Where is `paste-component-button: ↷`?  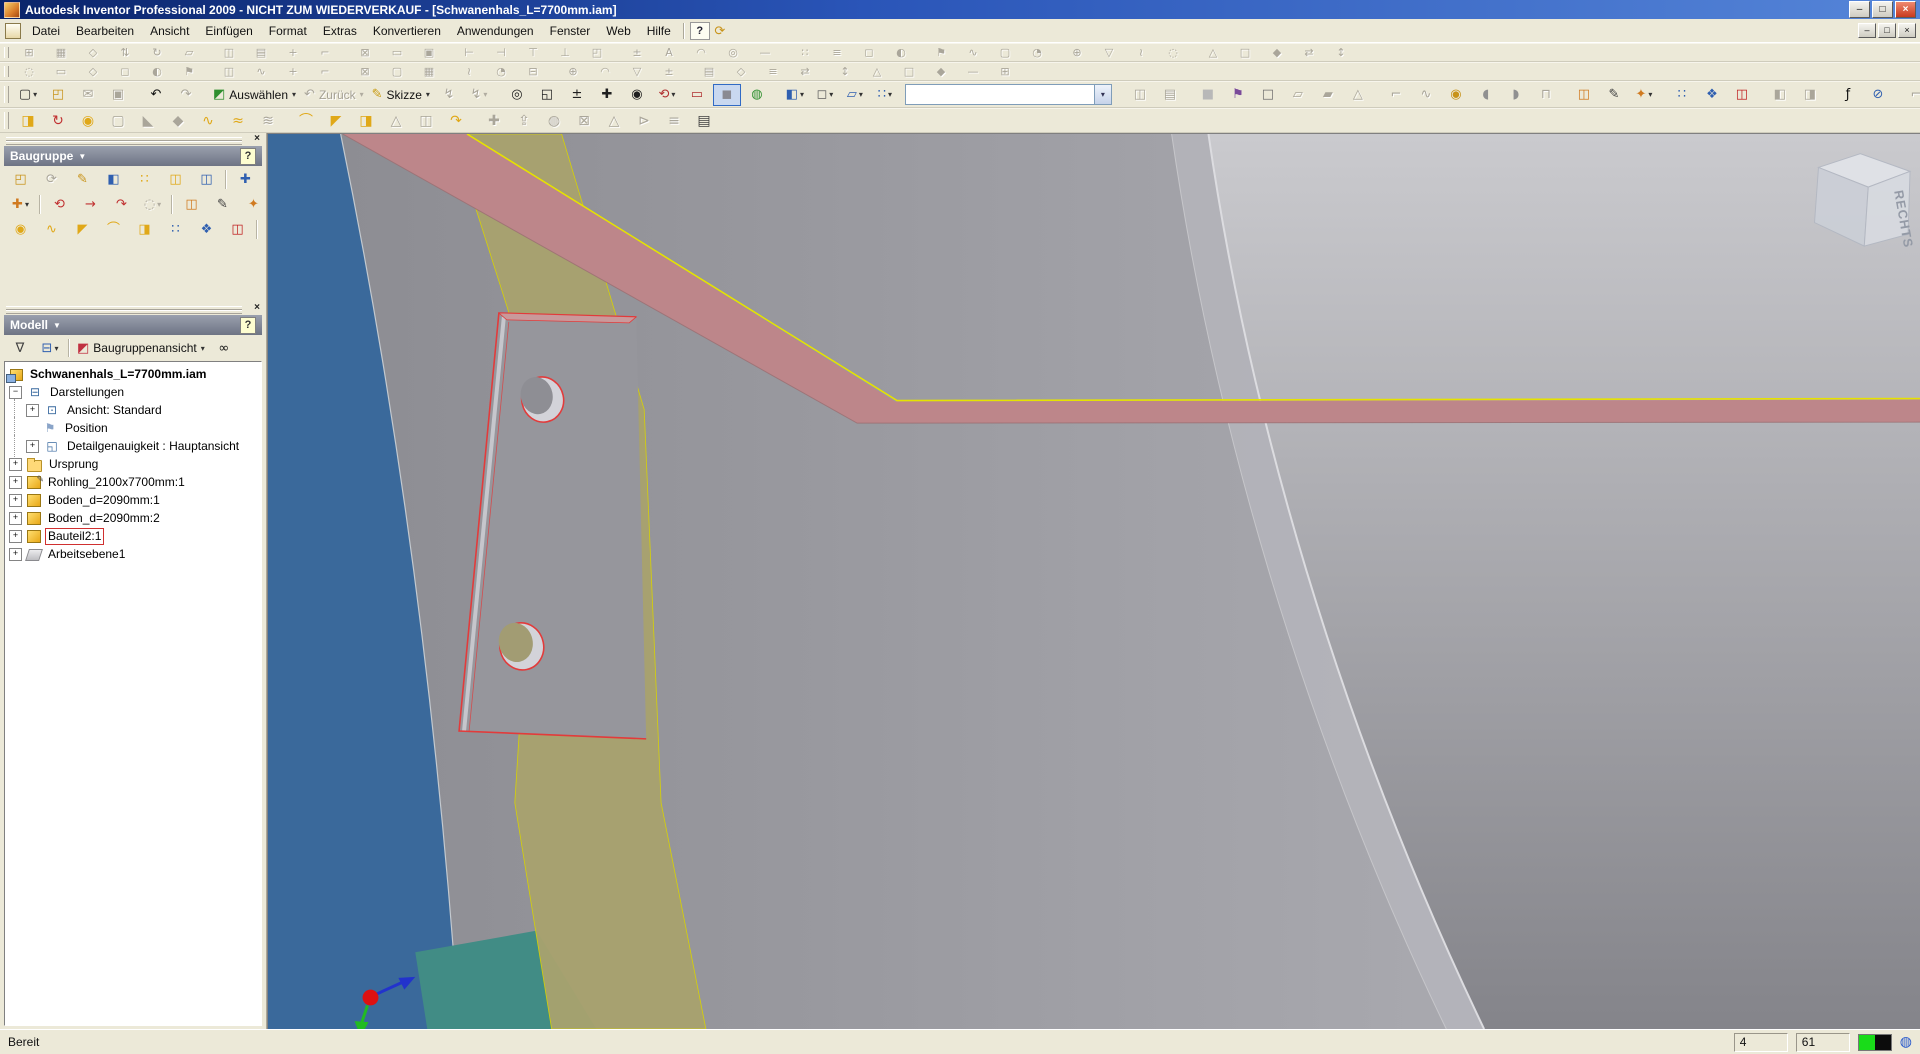
paste-component-button: ↷ is located at coordinates (121, 204).